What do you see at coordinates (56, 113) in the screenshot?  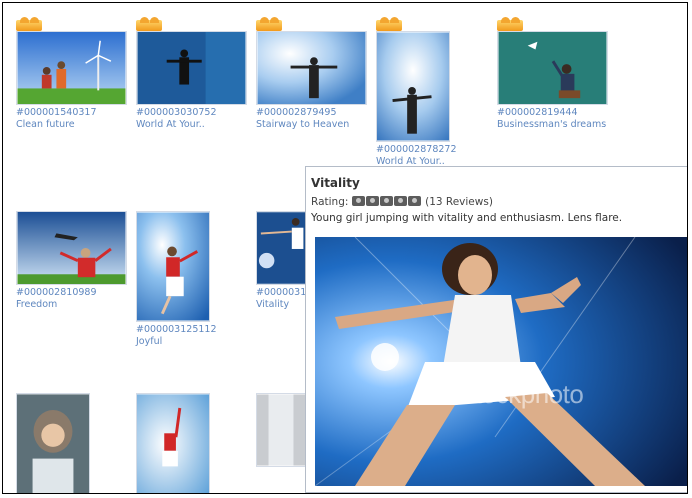 I see `result-id-link: #000001540317` at bounding box center [56, 113].